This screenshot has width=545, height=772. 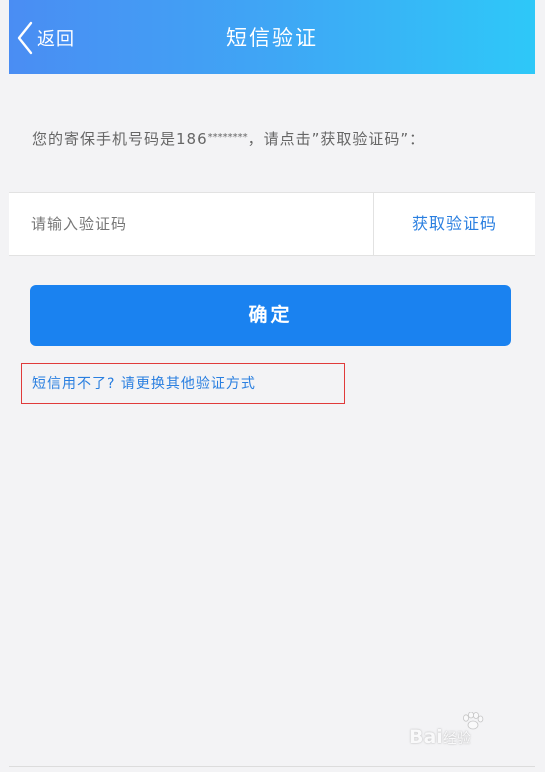 I want to click on phone-info-text: 您的寄保手机号码是186********，请点击”获取验证码”：, so click(x=262, y=138).